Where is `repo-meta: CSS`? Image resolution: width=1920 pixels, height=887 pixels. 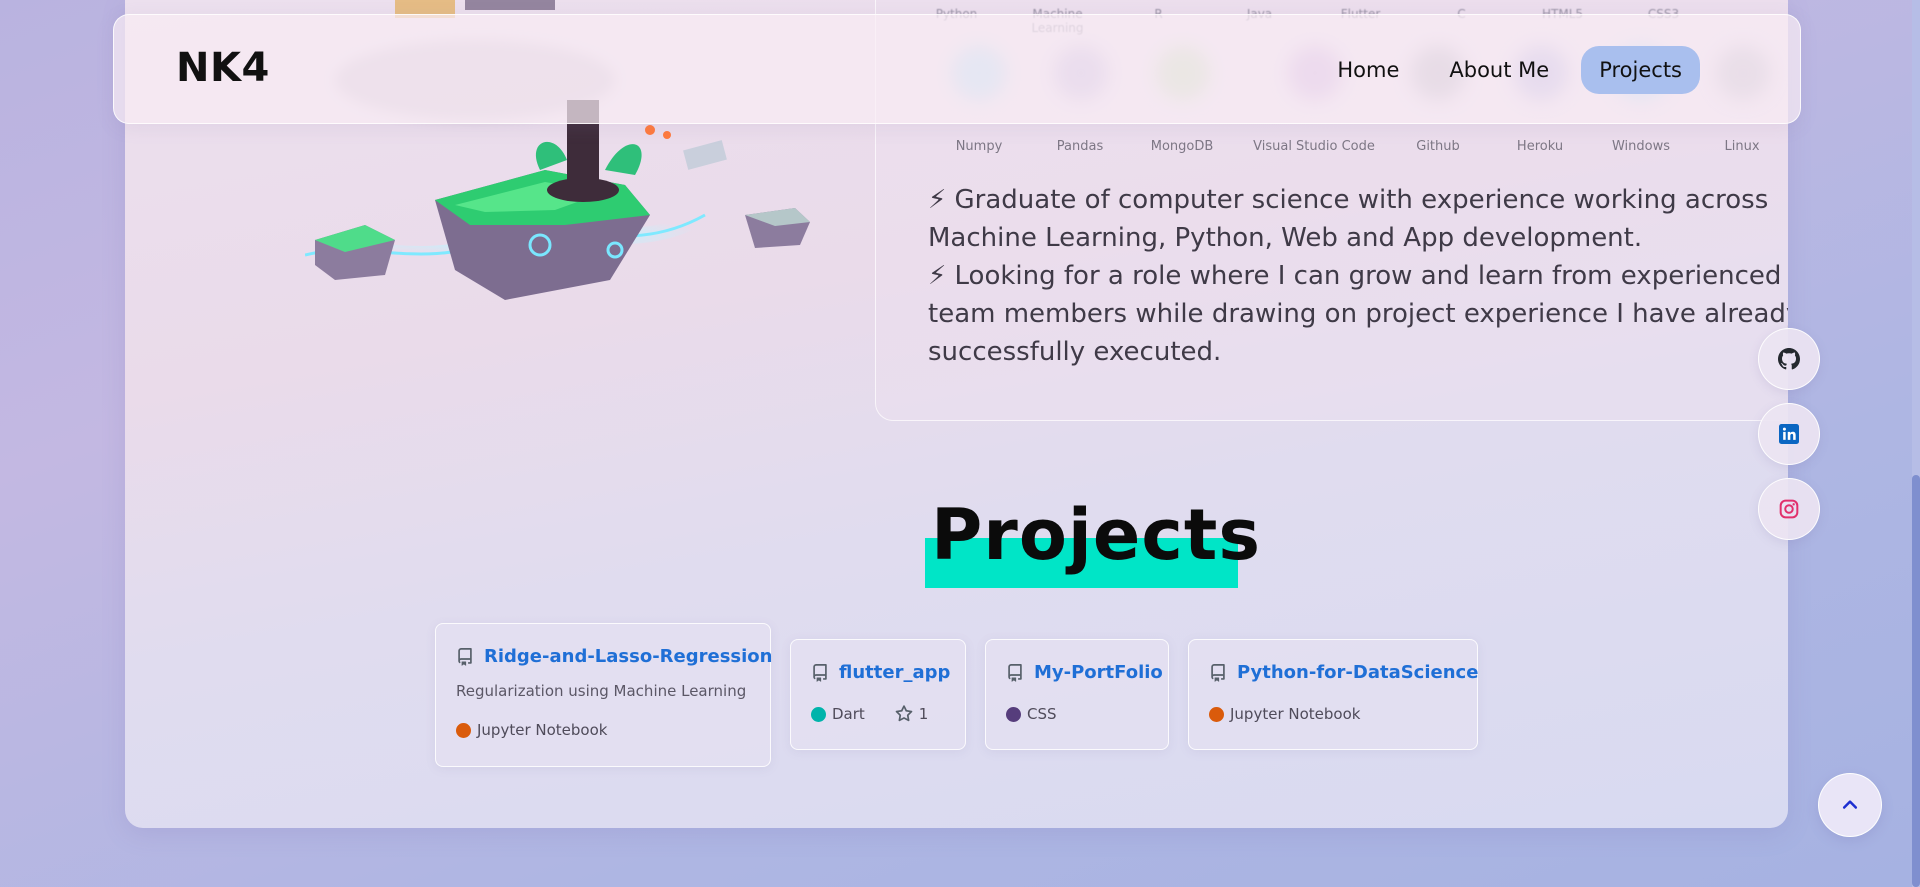
repo-meta: CSS is located at coordinates (1031, 714).